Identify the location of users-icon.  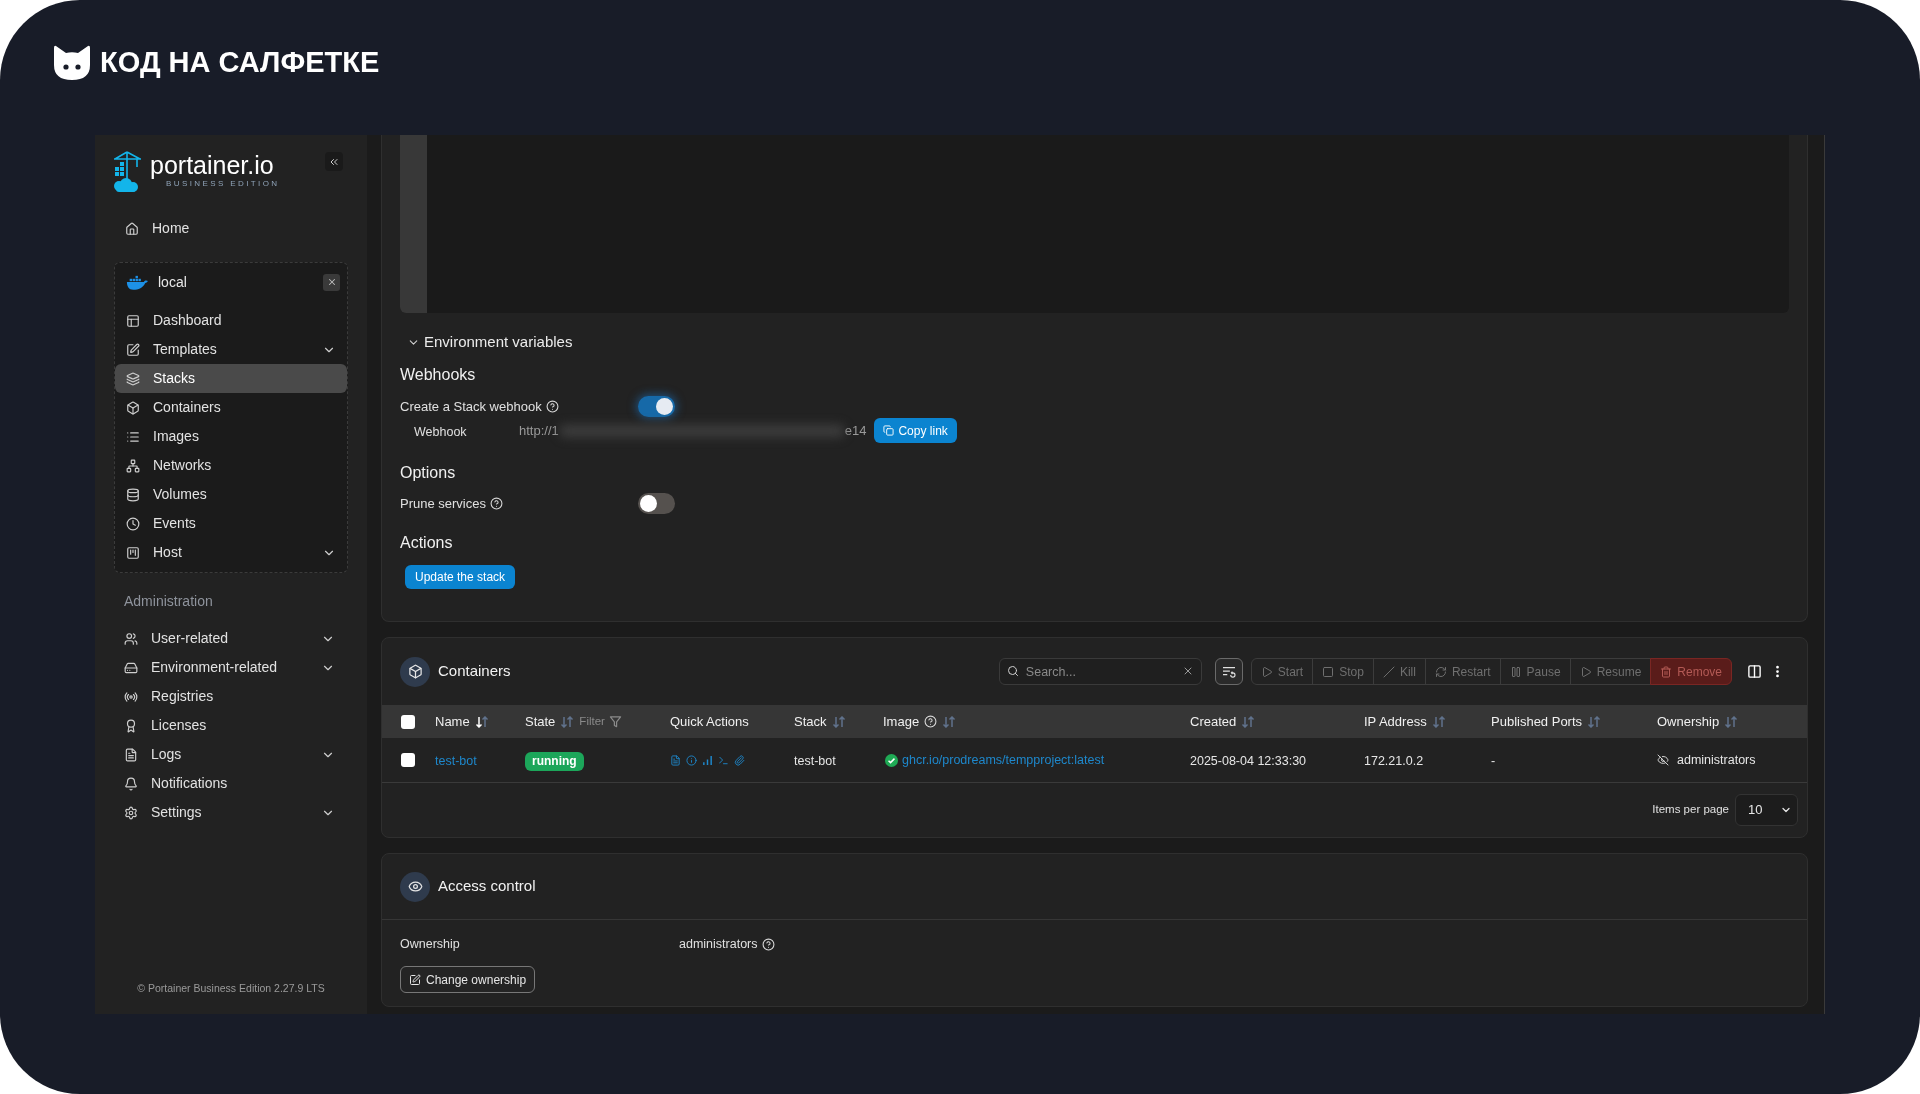
(131, 638).